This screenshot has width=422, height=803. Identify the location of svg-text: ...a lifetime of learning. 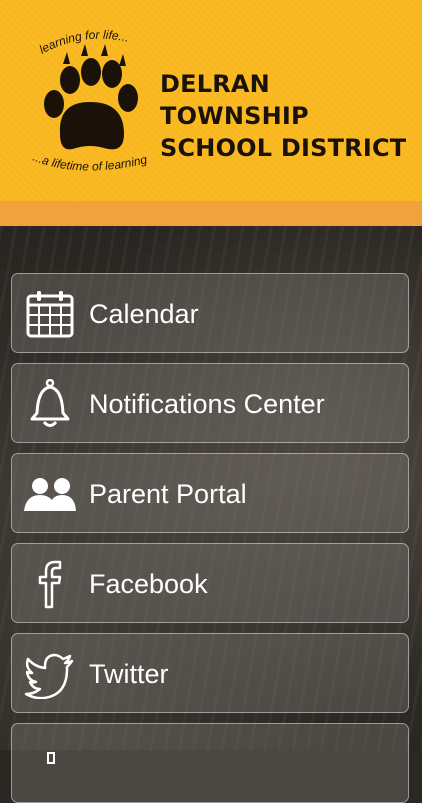
(90, 162).